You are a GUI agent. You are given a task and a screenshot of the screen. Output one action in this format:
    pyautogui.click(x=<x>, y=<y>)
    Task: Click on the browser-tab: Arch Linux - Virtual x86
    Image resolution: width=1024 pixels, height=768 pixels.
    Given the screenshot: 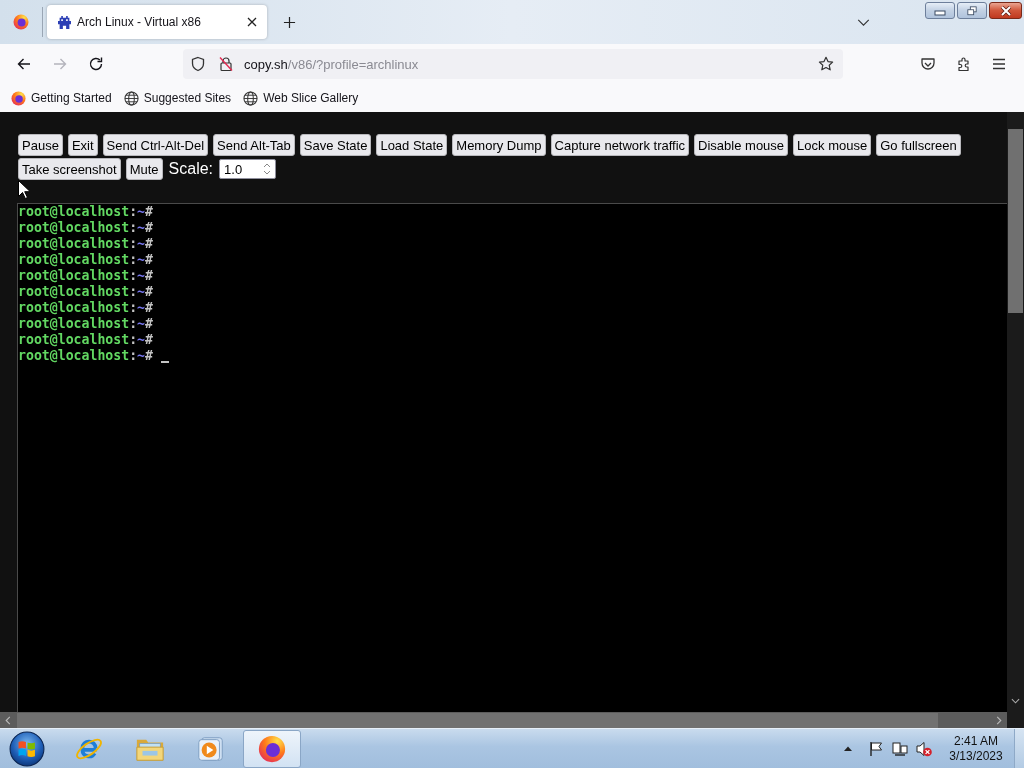 What is the action you would take?
    pyautogui.click(x=157, y=22)
    